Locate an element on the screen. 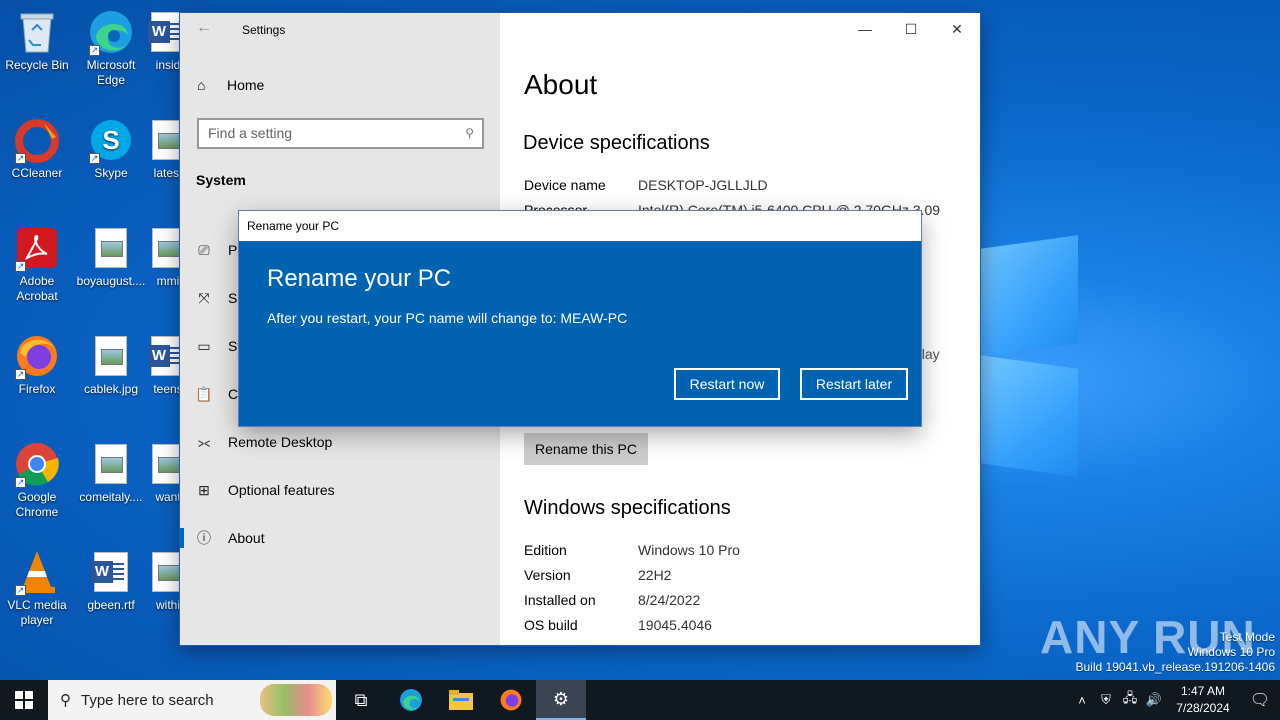 Image resolution: width=1280 pixels, height=720 pixels. device-specifications-heading: Device specifications is located at coordinates (616, 143).